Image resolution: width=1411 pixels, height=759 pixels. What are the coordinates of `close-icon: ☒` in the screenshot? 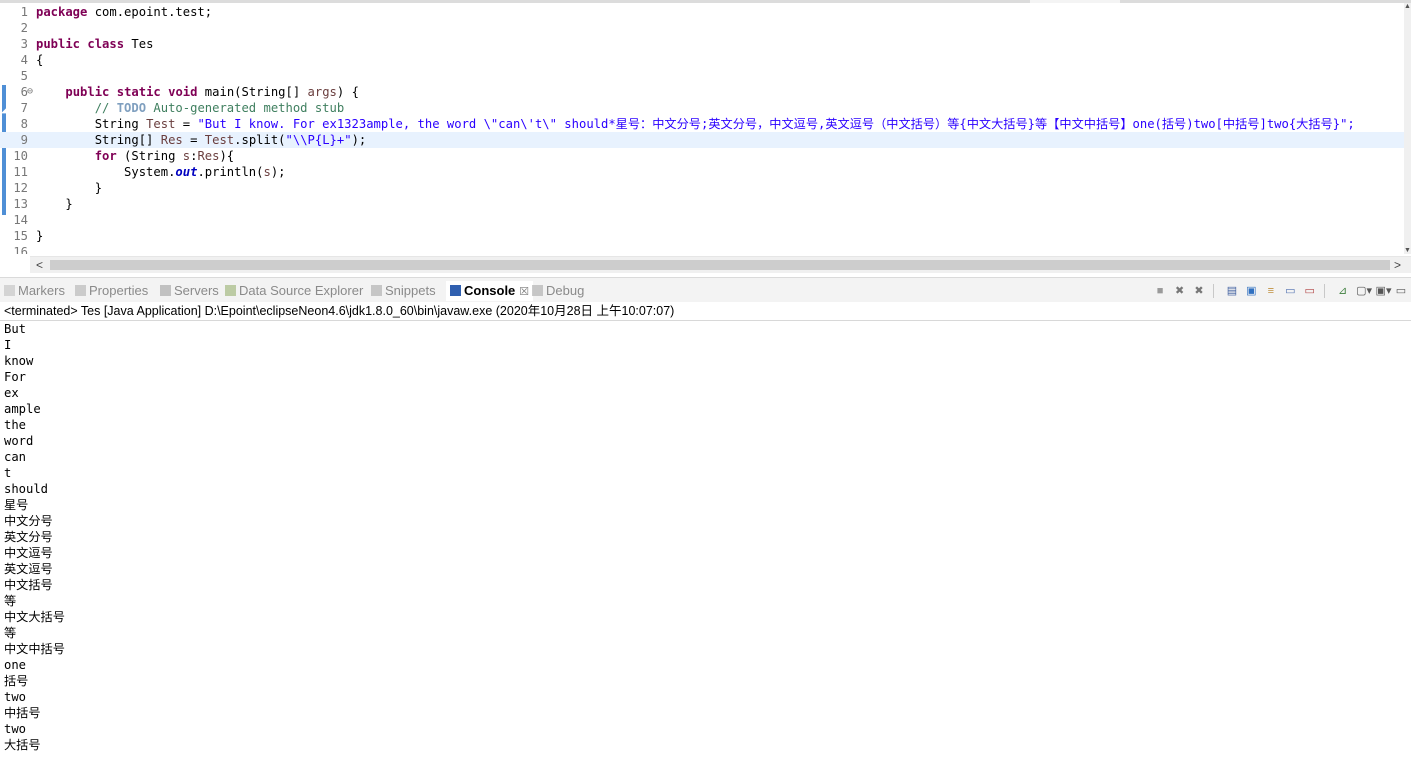 It's located at (524, 292).